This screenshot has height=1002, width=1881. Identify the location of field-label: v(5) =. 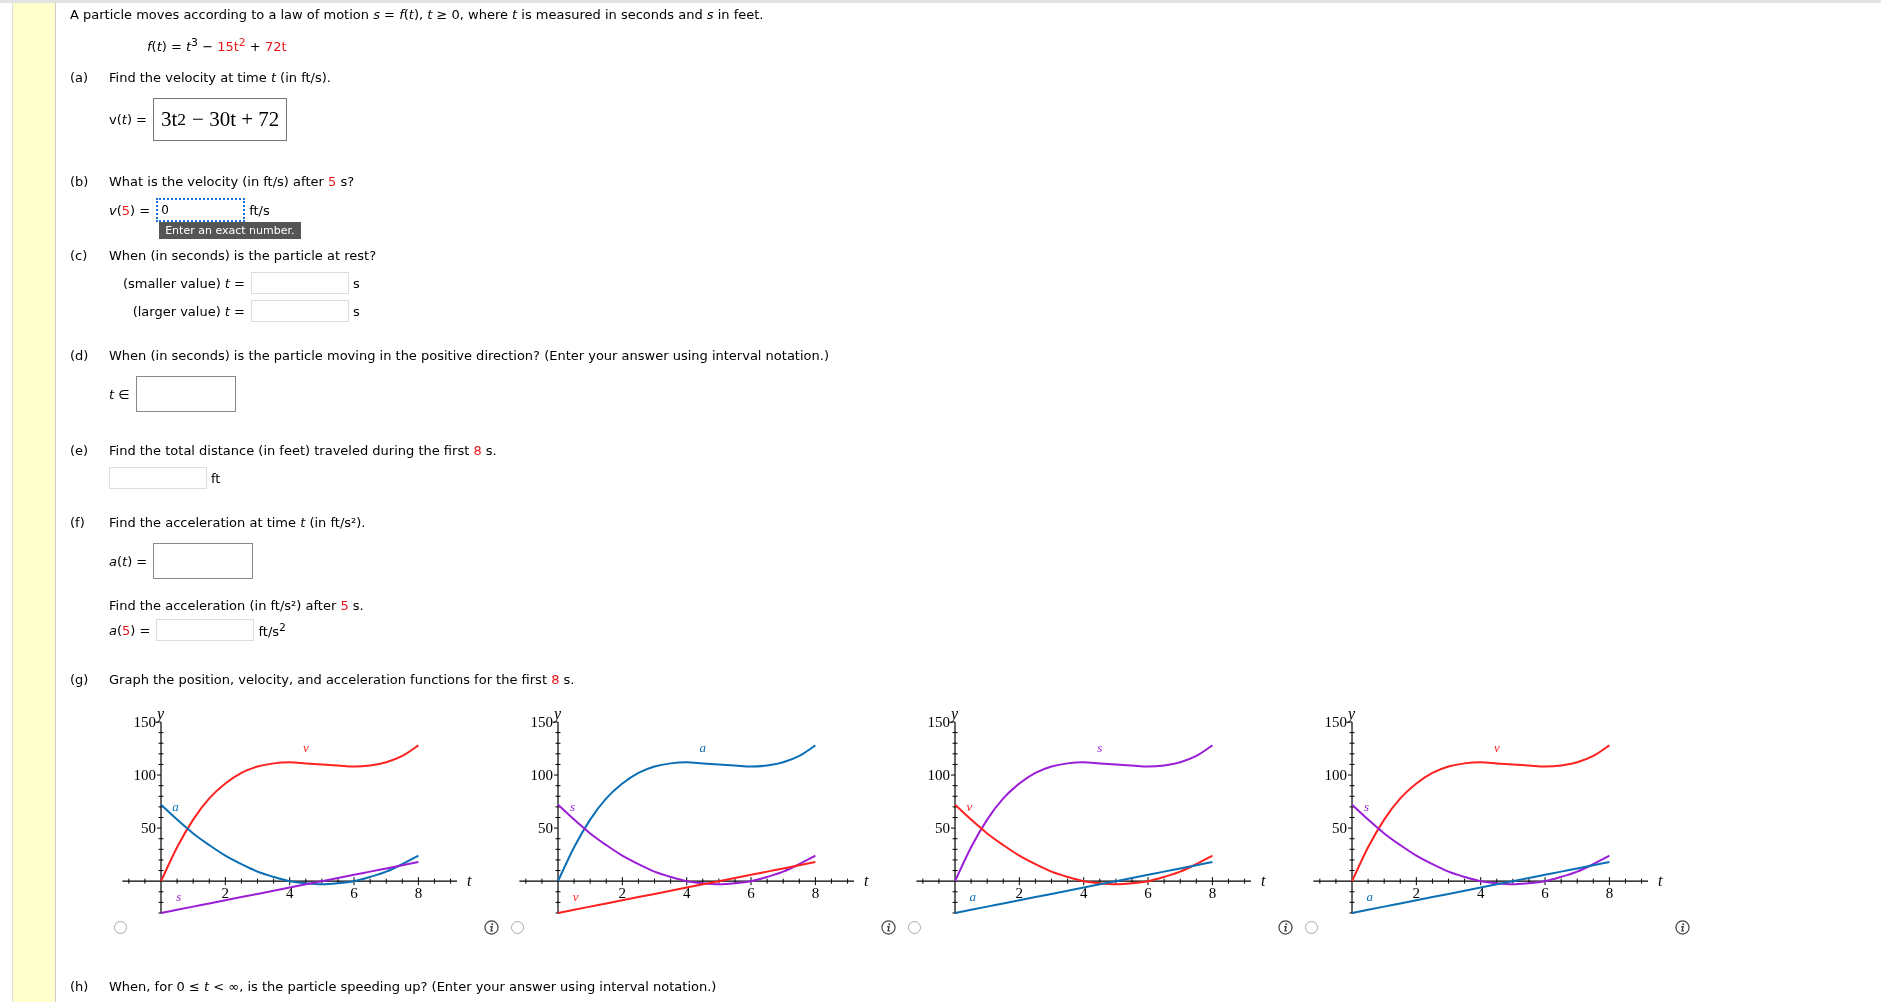
(130, 210).